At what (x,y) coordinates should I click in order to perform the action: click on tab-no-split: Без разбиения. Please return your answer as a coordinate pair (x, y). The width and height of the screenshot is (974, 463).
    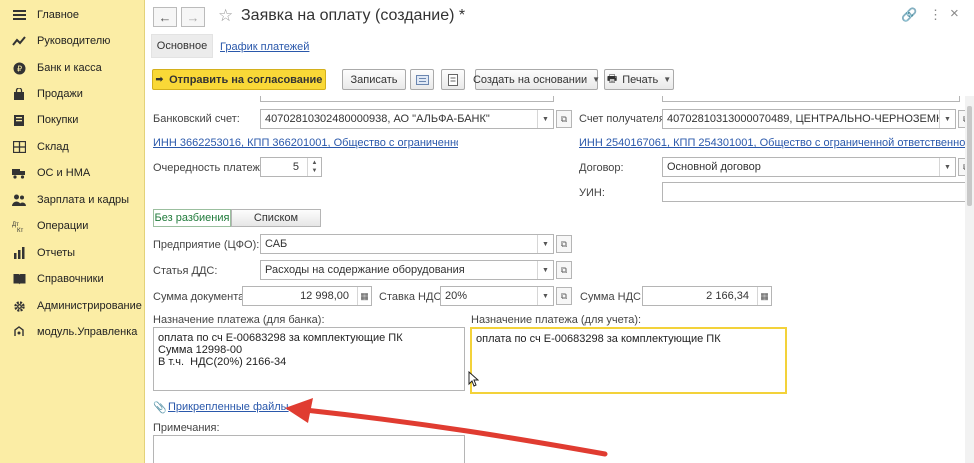
    Looking at the image, I should click on (192, 218).